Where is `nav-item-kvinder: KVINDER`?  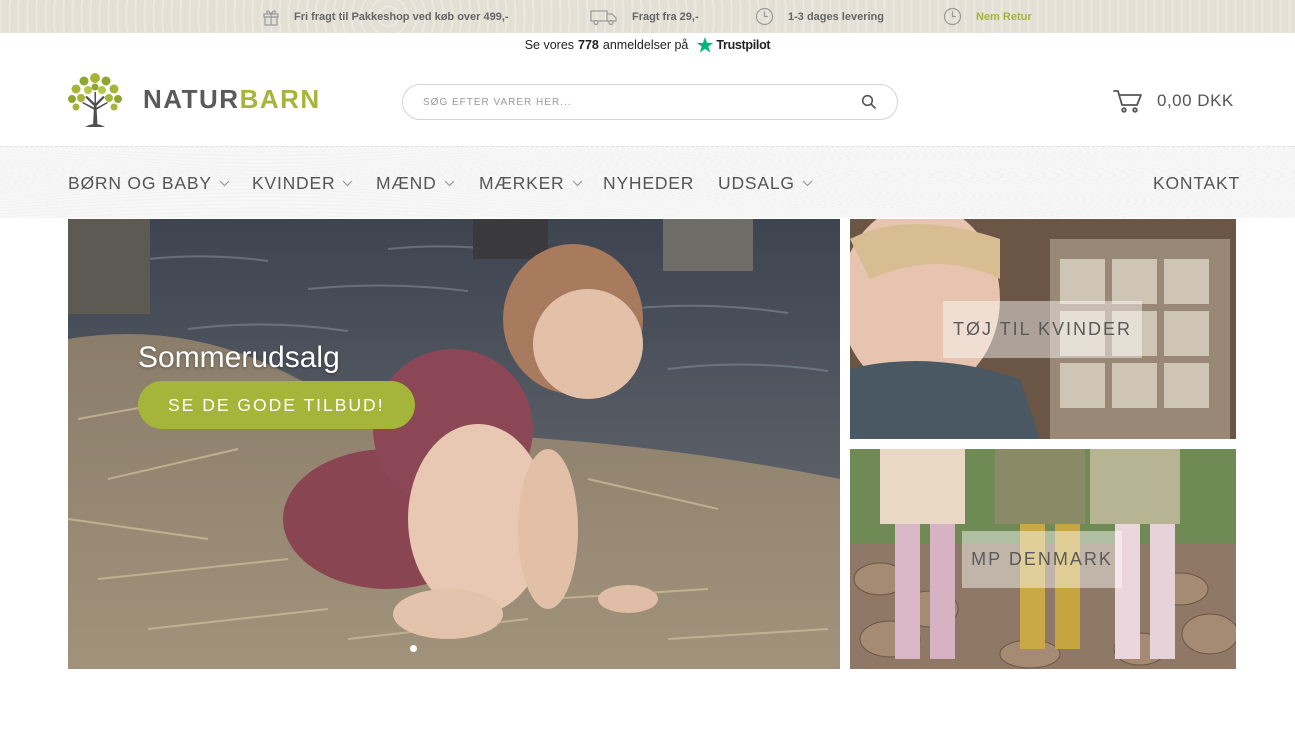
nav-item-kvinder: KVINDER is located at coordinates (302, 183).